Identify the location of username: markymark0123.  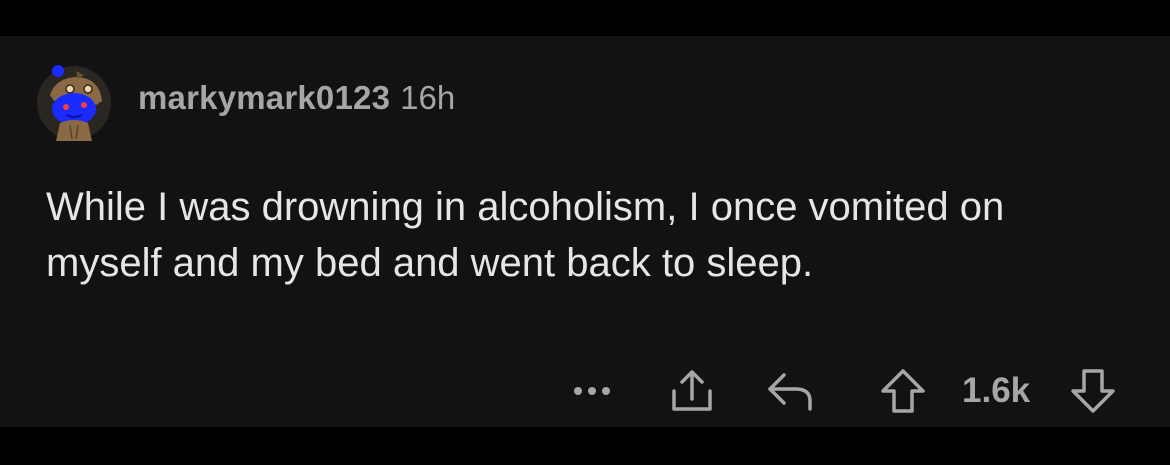
(264, 98).